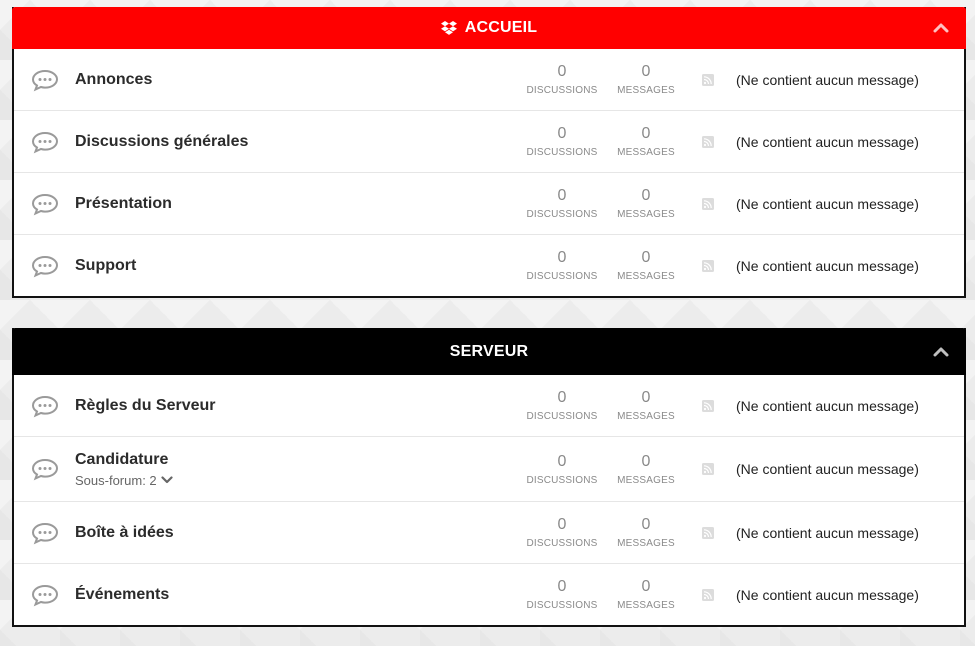  I want to click on forum-title-link: Règles du Serveur, so click(297, 406).